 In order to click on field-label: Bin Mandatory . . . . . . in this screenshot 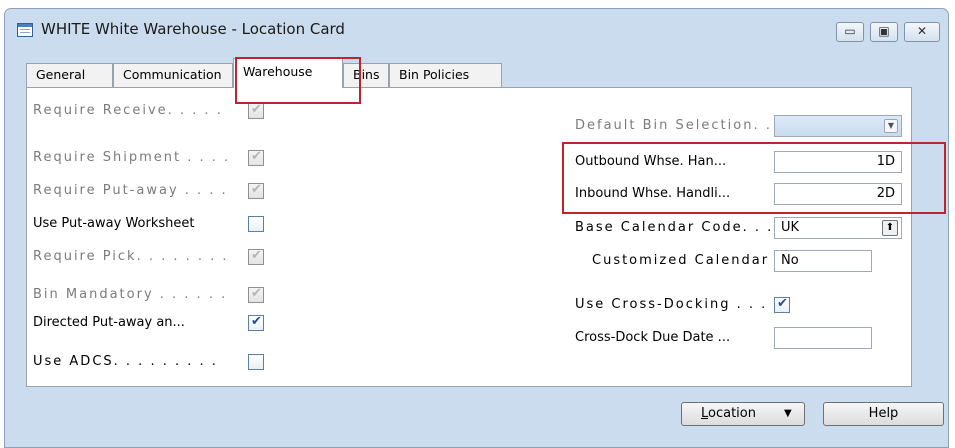, I will do `click(130, 294)`.